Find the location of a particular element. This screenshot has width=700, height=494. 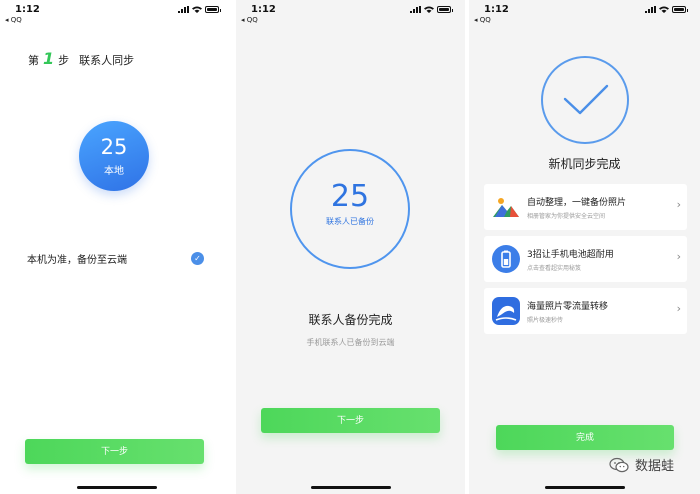

card-title: 海量照片零流量转移 is located at coordinates (568, 307).